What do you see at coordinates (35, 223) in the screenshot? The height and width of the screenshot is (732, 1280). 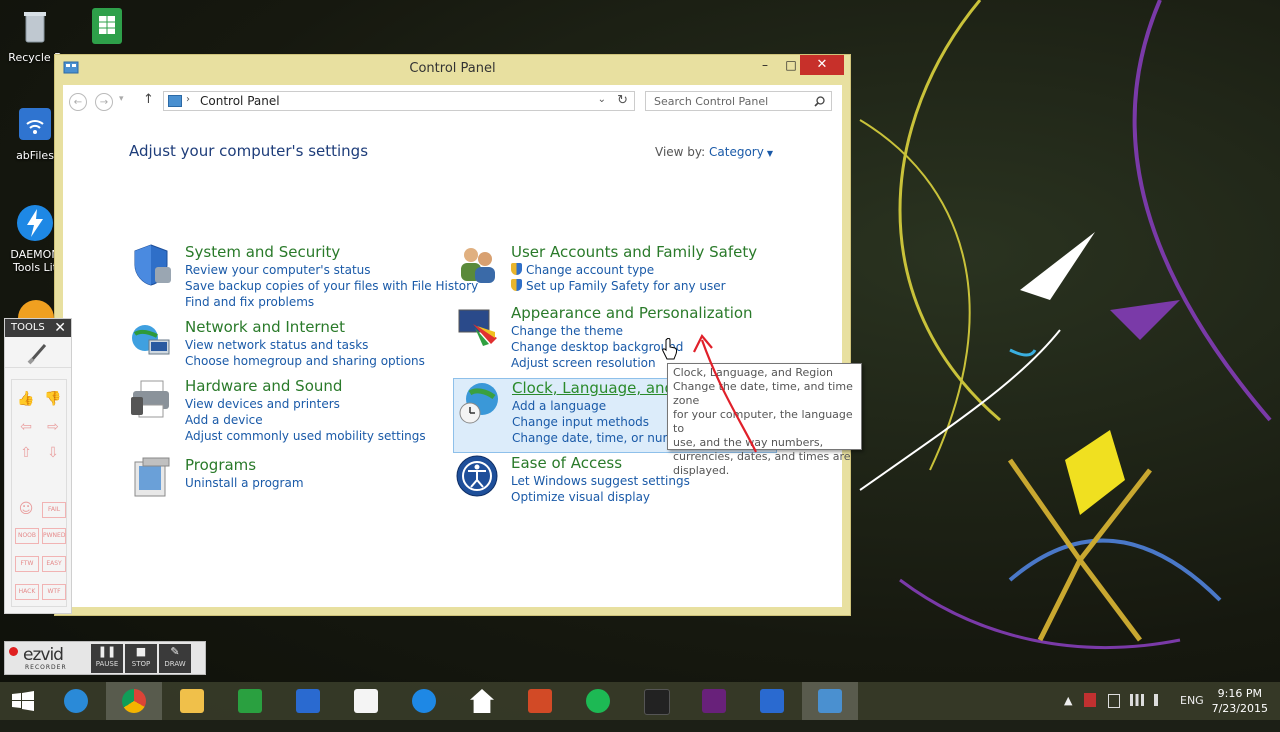 I see `daemon-tools-icon` at bounding box center [35, 223].